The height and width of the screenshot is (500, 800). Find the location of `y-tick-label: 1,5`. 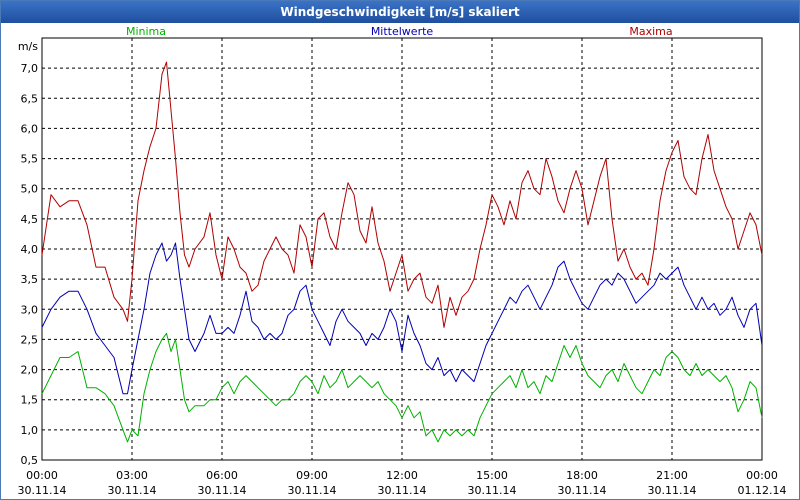

y-tick-label: 1,5 is located at coordinates (30, 400).